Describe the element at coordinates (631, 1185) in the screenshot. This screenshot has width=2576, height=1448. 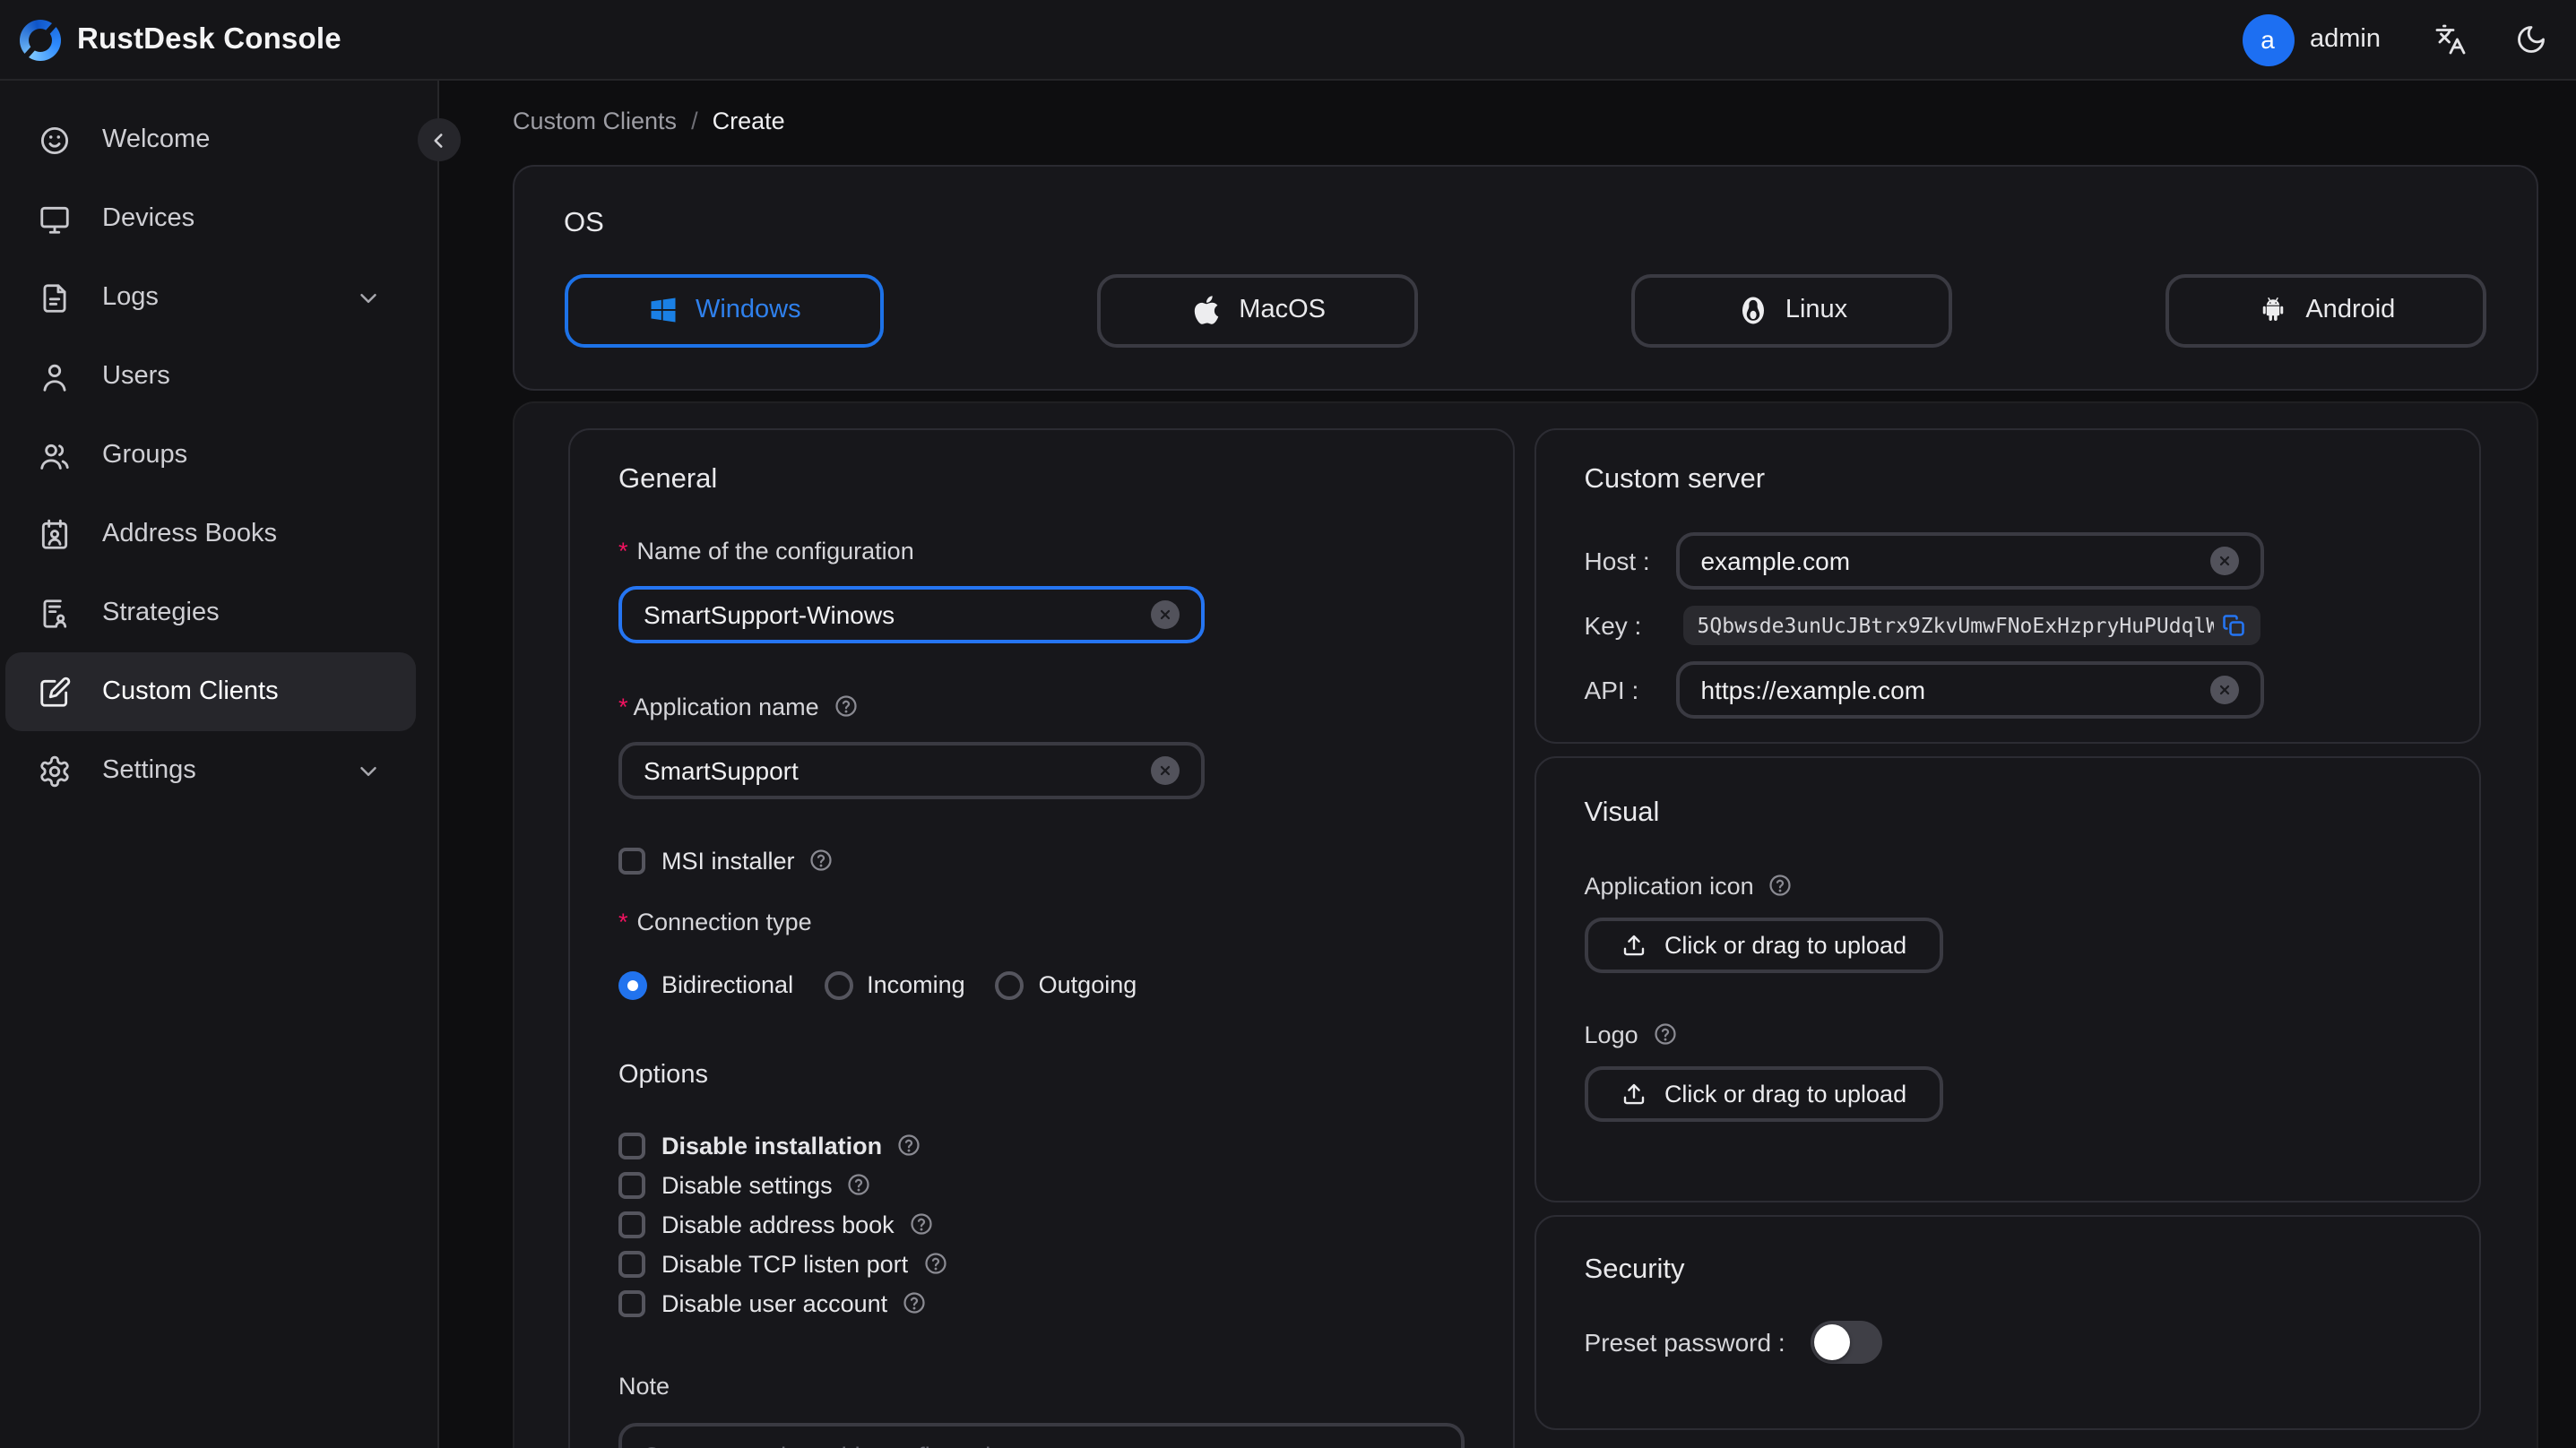
I see `disable-settings-checkbox` at that location.